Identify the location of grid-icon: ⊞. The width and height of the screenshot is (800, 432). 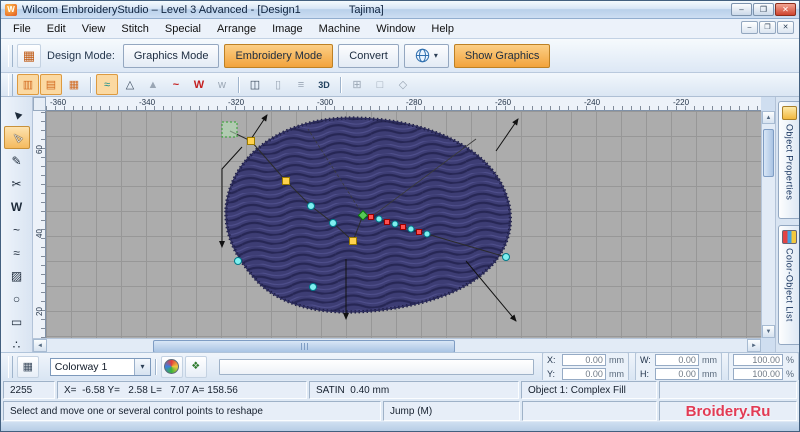
(357, 84).